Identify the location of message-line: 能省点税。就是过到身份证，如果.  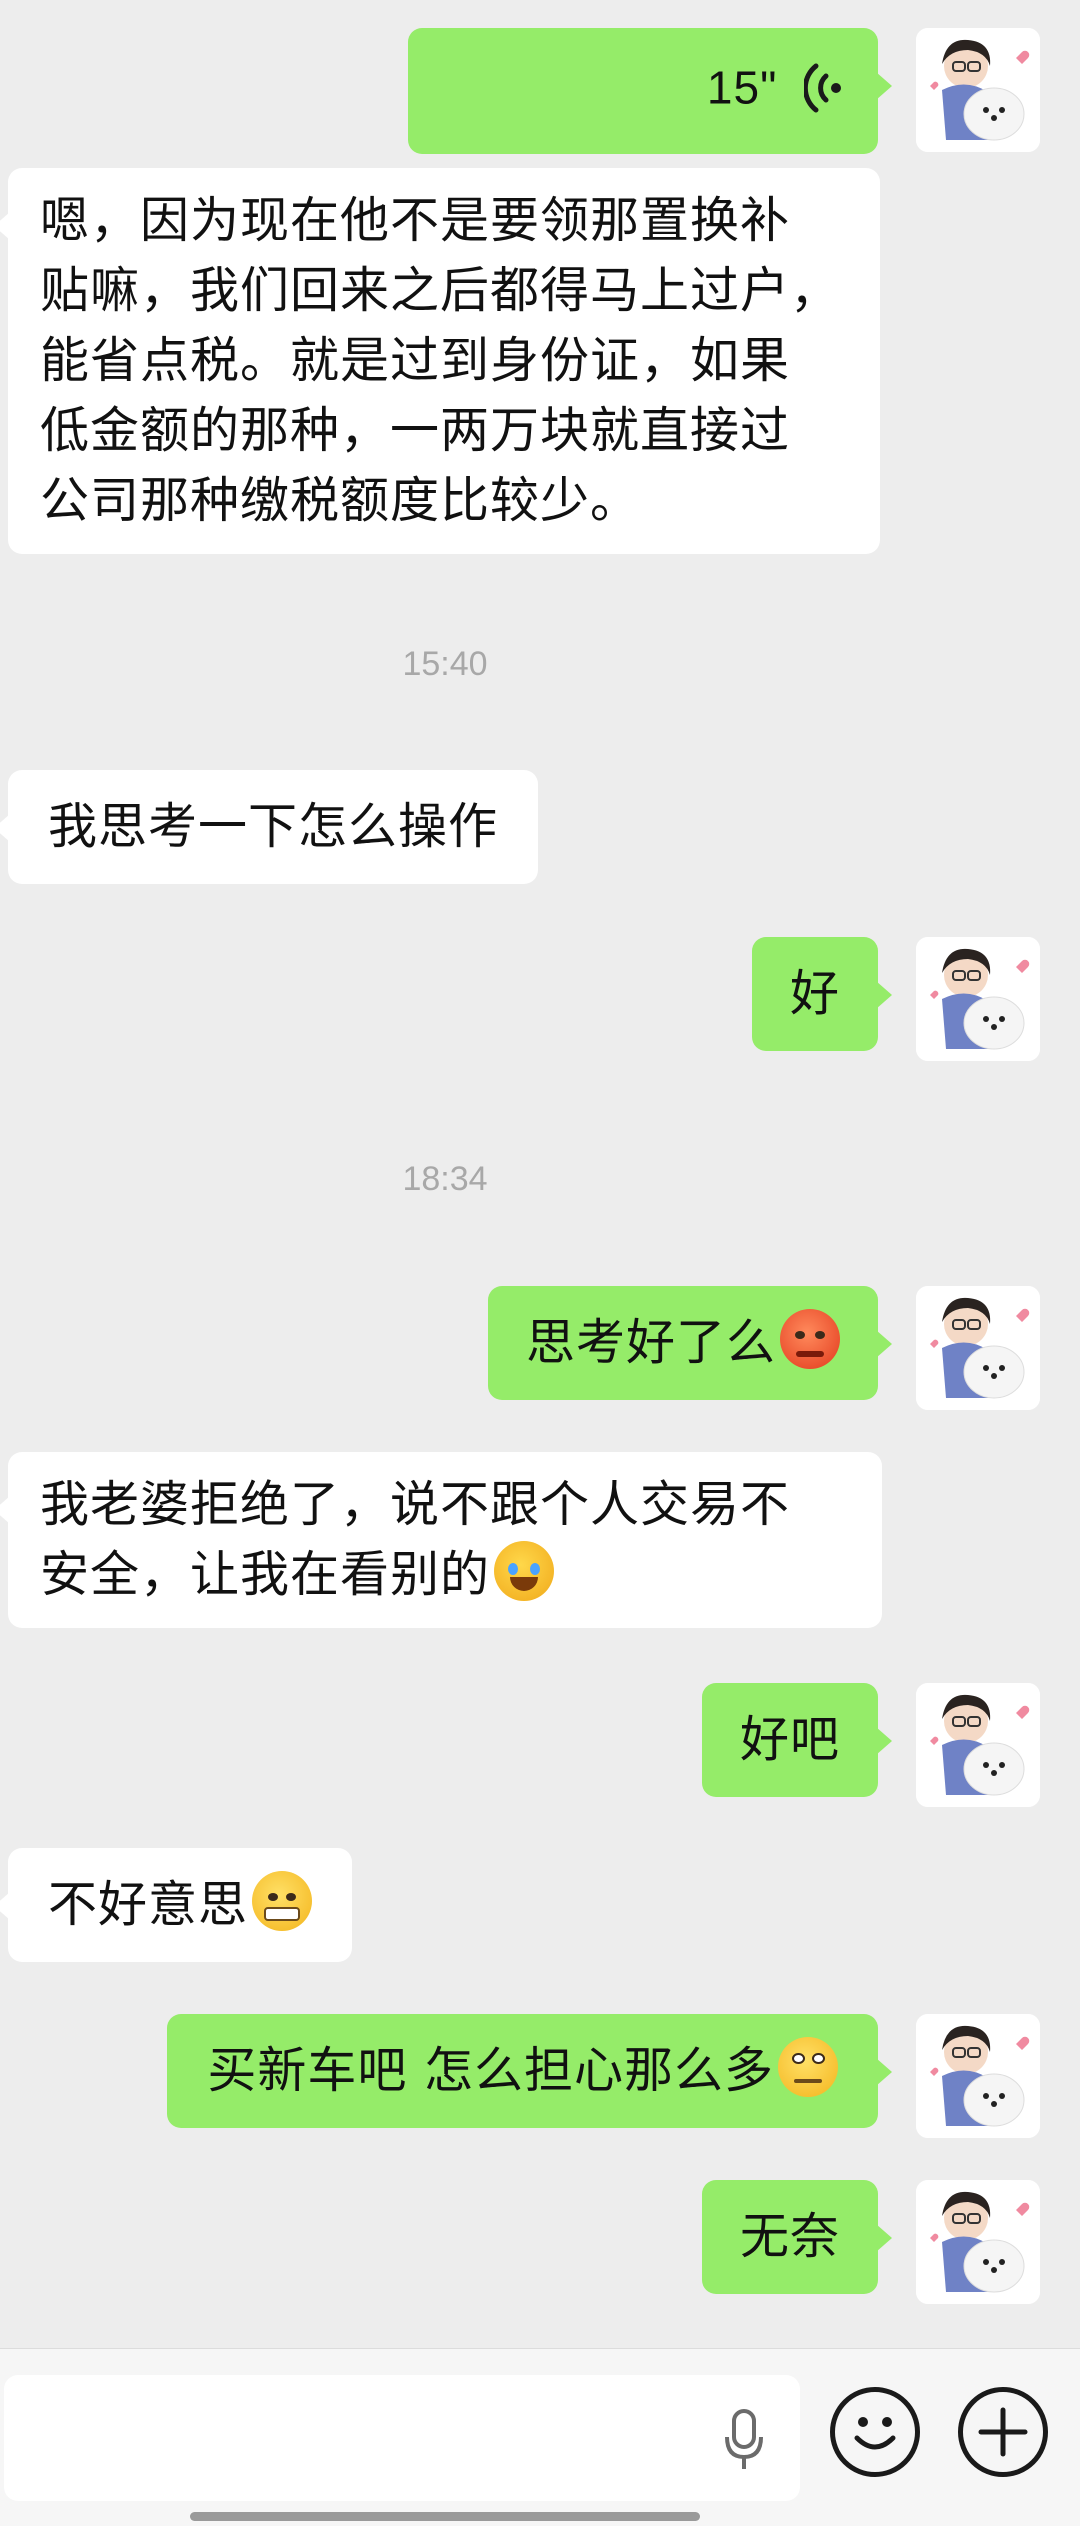
(415, 360).